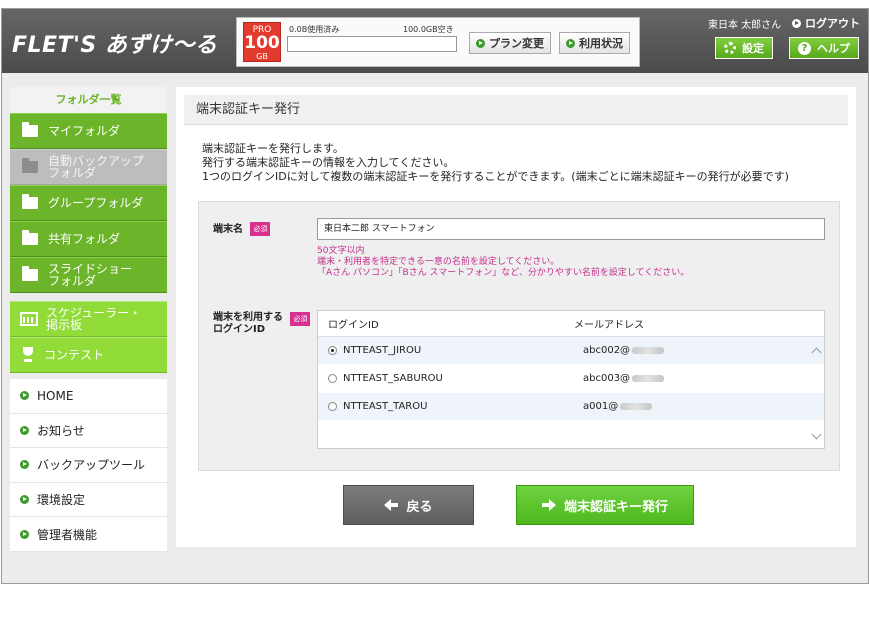  I want to click on hint-line: 50文字以内, so click(341, 251).